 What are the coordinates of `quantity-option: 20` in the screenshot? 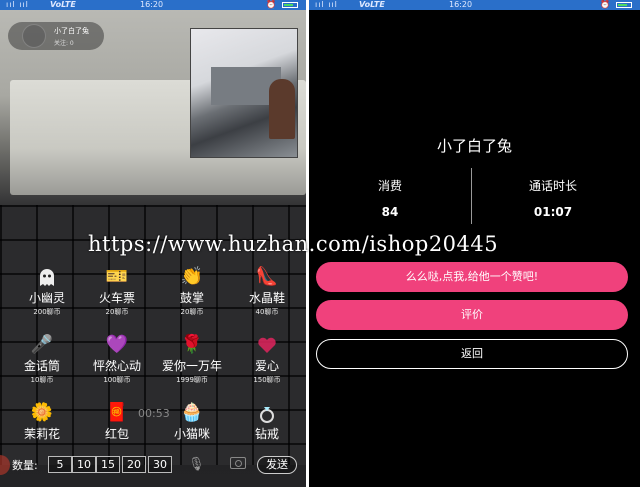 It's located at (134, 464).